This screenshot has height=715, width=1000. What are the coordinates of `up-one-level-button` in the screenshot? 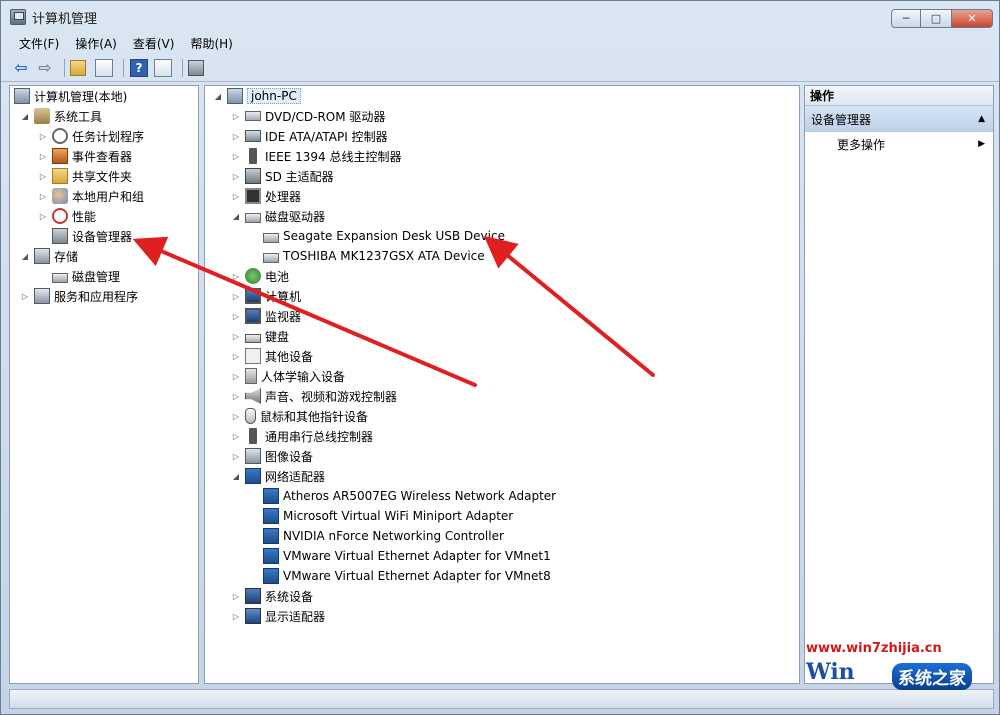 It's located at (80, 68).